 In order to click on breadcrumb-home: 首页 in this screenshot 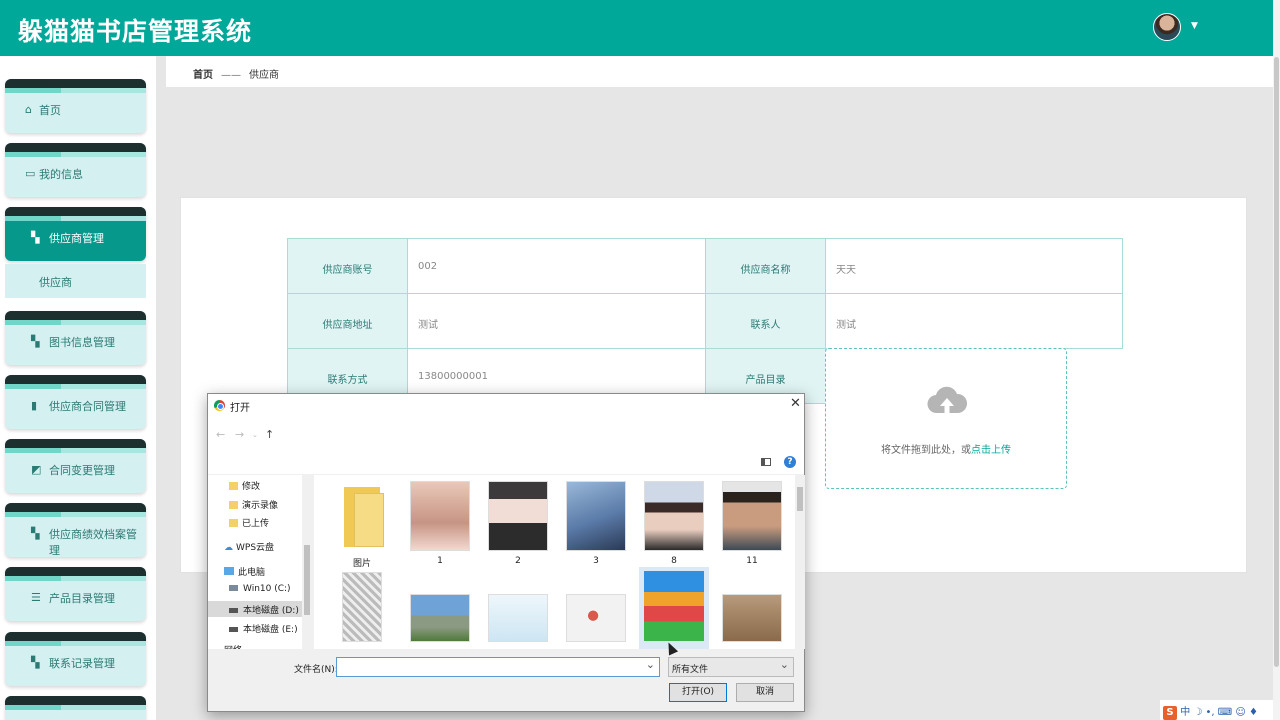, I will do `click(203, 75)`.